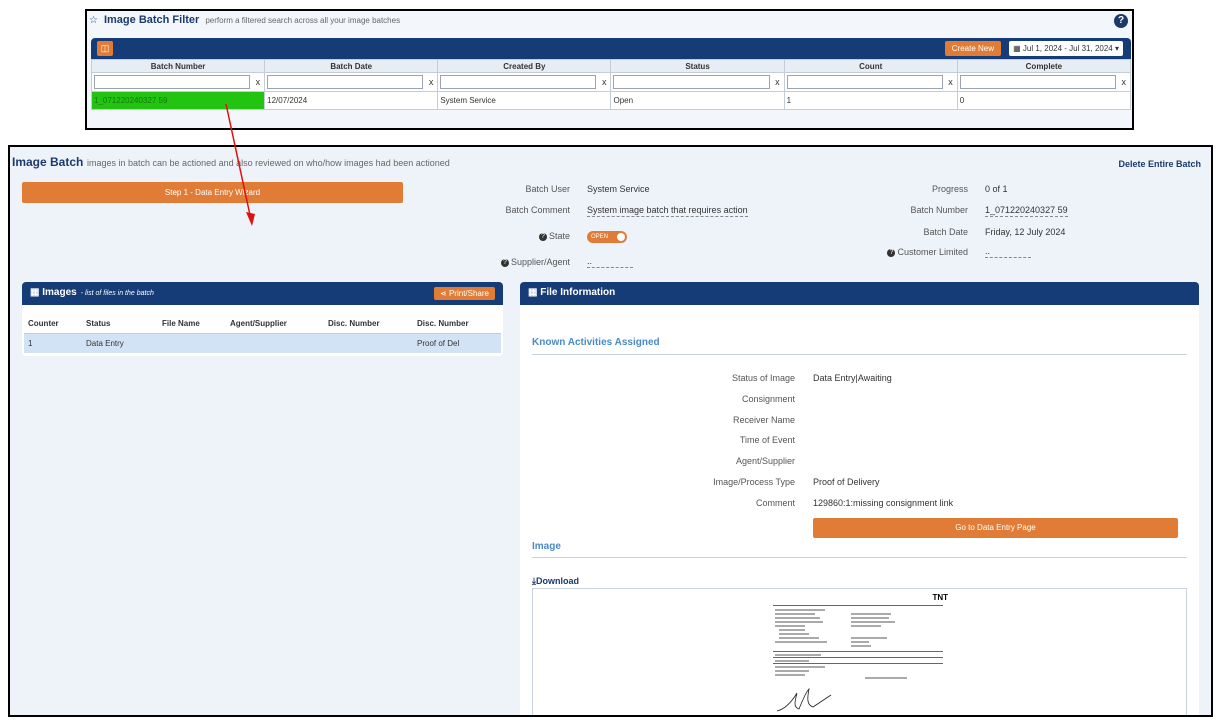  Describe the element at coordinates (864, 82) in the screenshot. I see `count-filter` at that location.